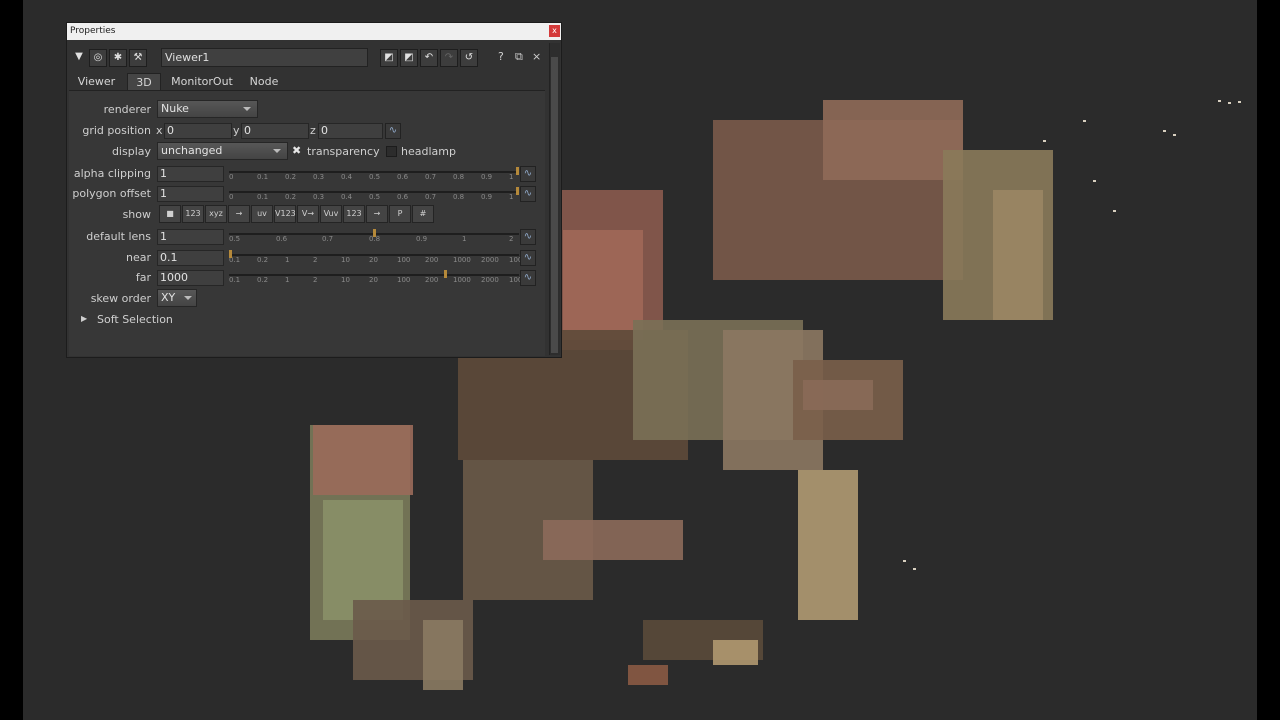 The image size is (1280, 720). I want to click on grid-x-field: 0, so click(198, 131).